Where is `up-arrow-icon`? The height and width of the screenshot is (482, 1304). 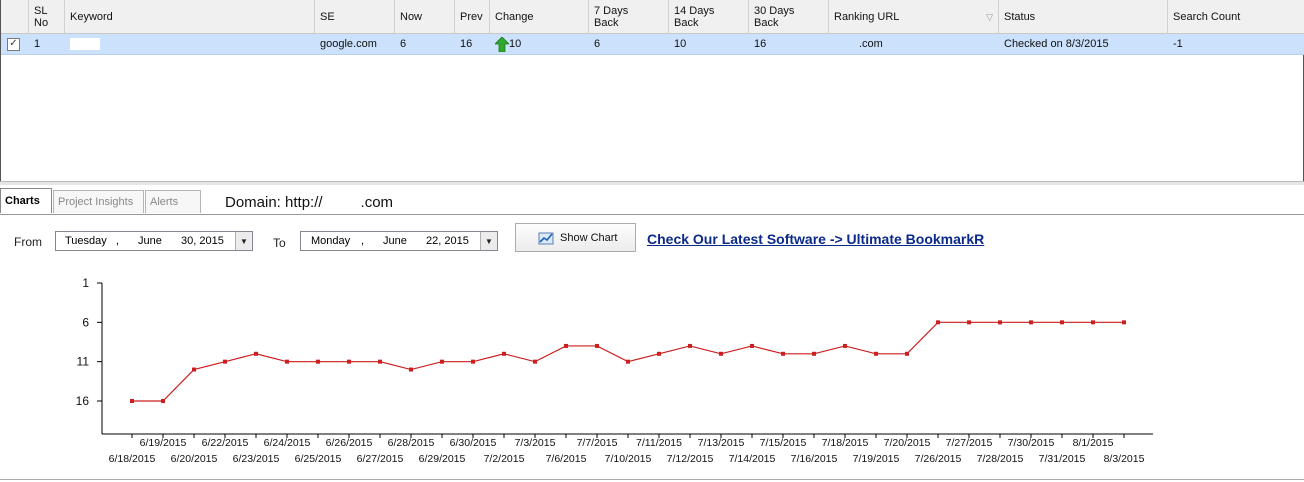
up-arrow-icon is located at coordinates (502, 44).